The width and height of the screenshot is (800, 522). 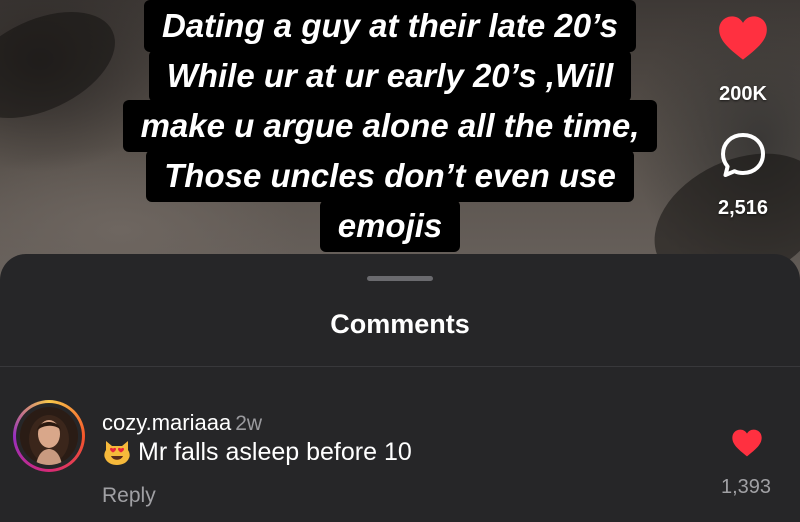 I want to click on comment-like-count: 1,393, so click(x=746, y=487).